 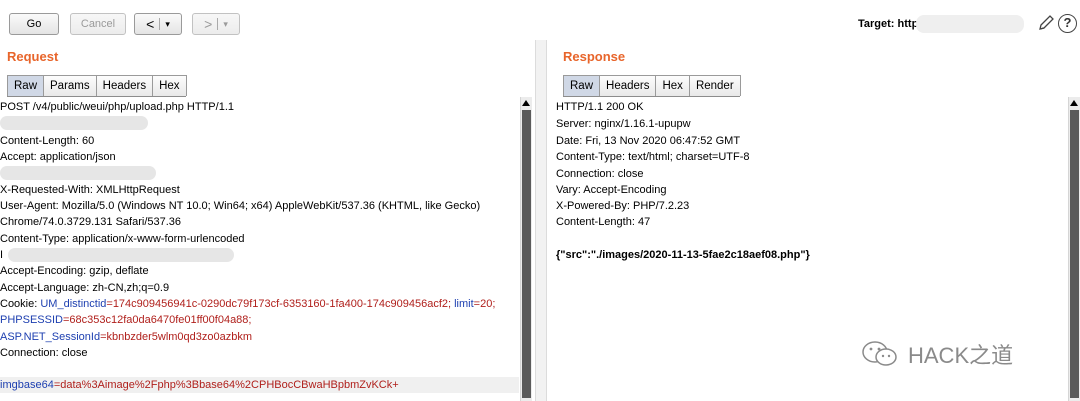 I want to click on back-arrow-icon: <, so click(x=150, y=24).